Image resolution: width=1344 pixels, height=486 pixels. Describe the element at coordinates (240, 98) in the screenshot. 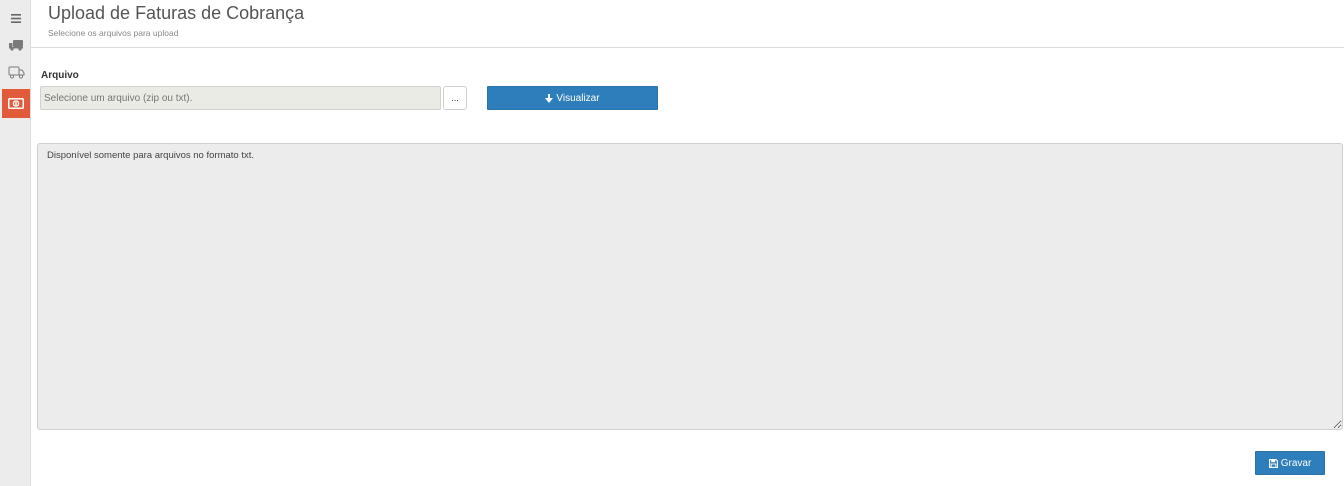

I see `file-input` at that location.